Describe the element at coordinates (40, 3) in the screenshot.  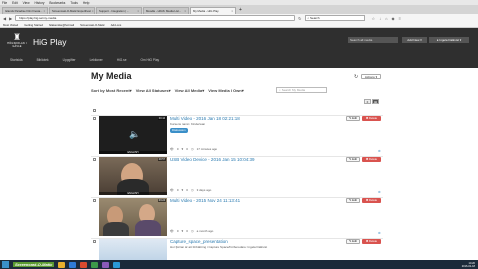
I see `menu-history: History` at that location.